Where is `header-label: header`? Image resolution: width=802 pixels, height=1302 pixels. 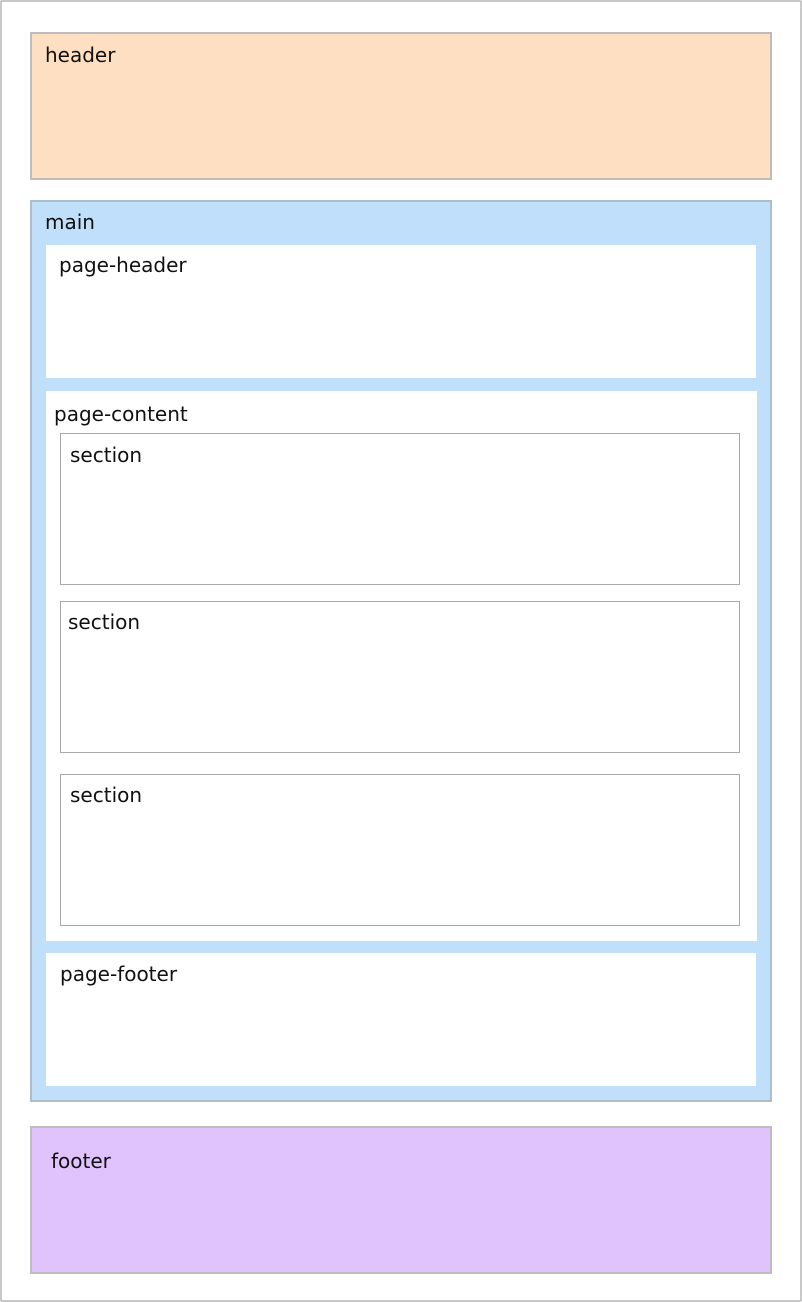 header-label: header is located at coordinates (80, 55).